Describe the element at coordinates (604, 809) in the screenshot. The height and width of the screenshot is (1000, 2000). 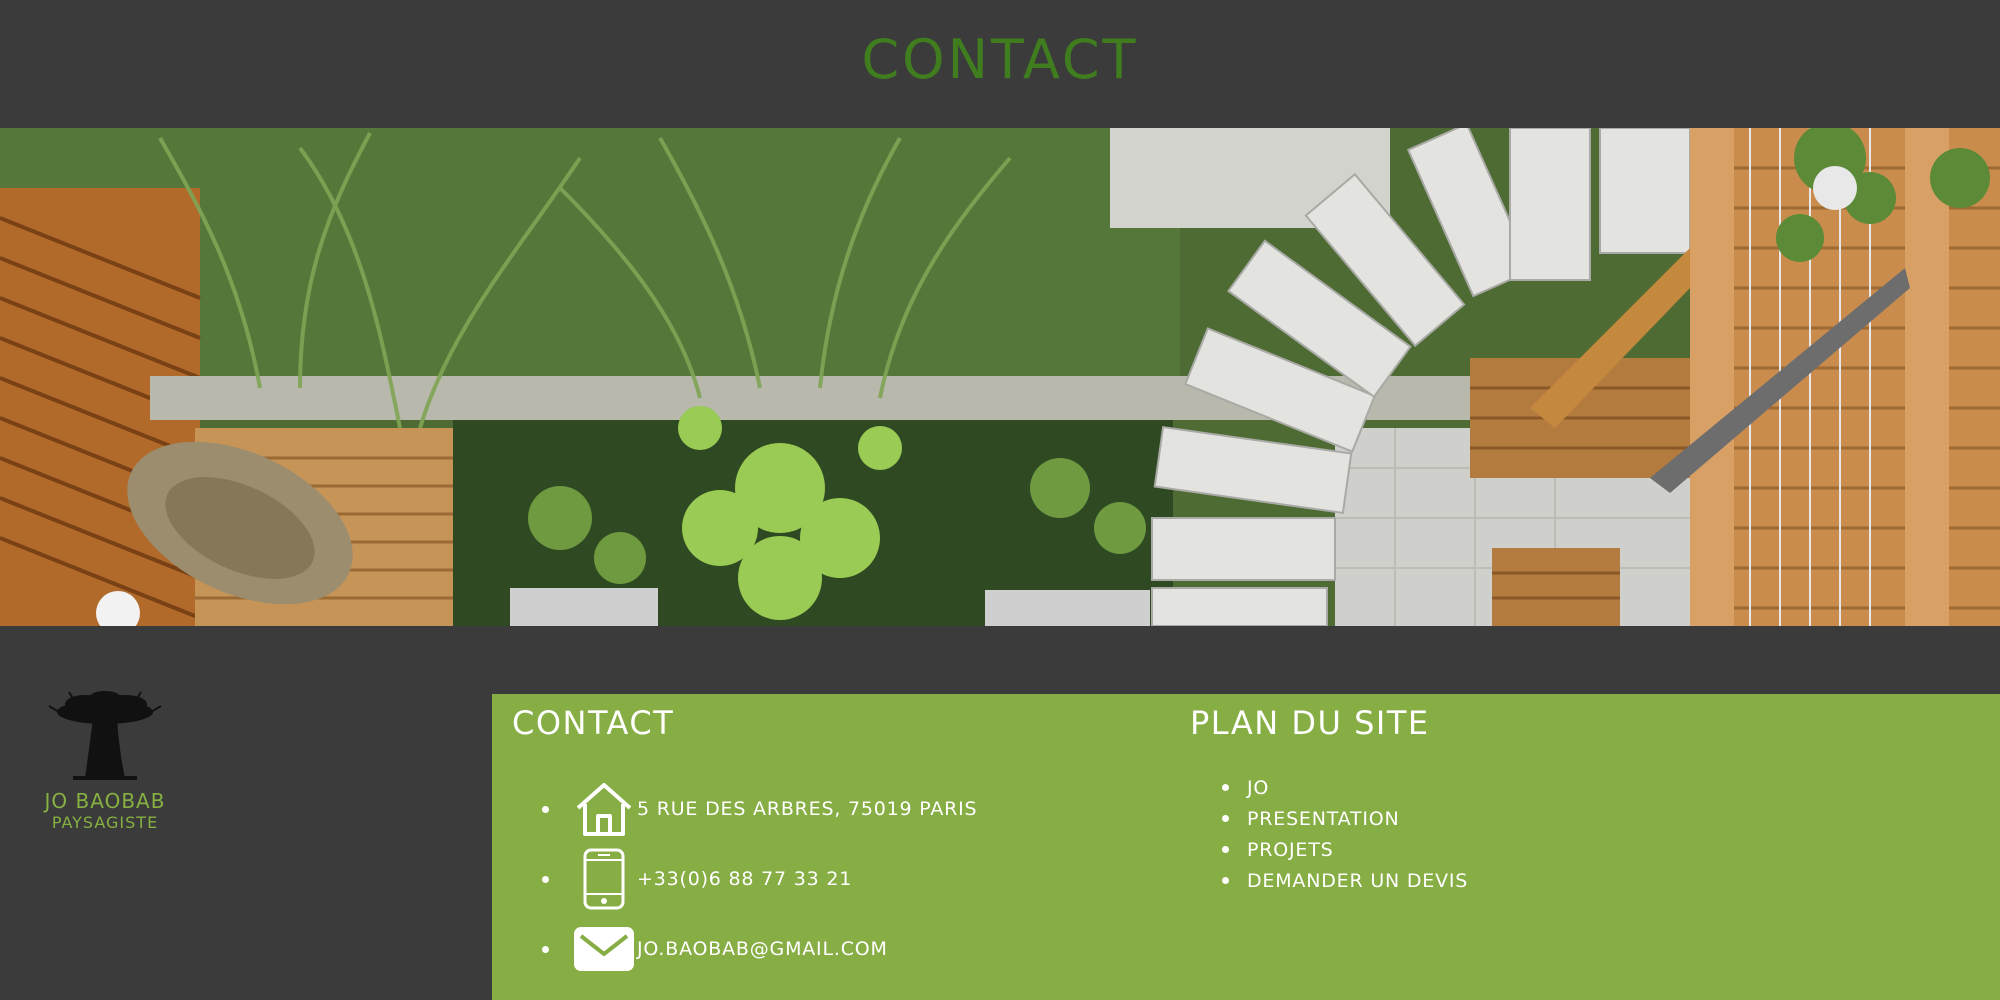
I see `house-icon` at that location.